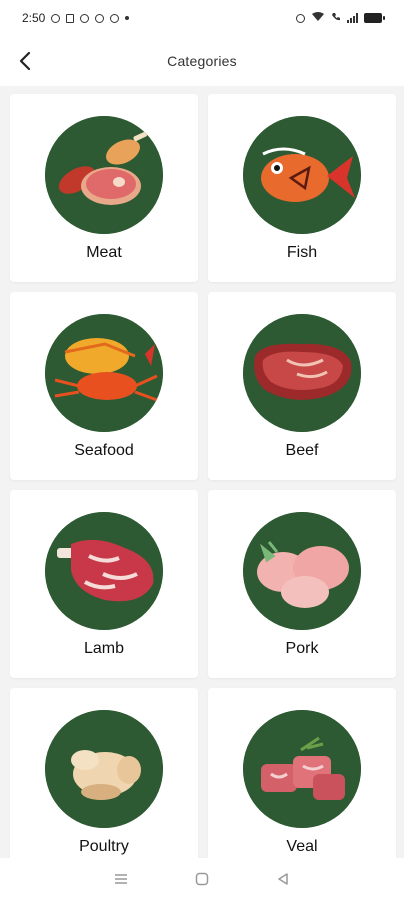  I want to click on call-icon, so click(336, 18).